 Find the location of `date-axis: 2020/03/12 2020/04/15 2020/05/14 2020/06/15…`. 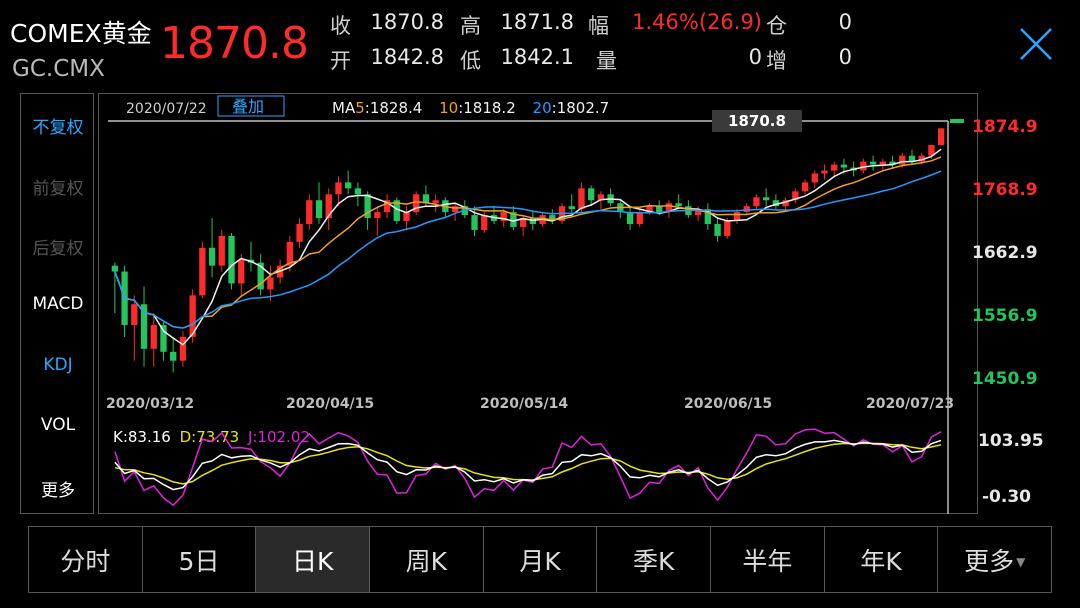

date-axis: 2020/03/12 2020/04/15 2020/05/14 2020/06/15… is located at coordinates (530, 404).